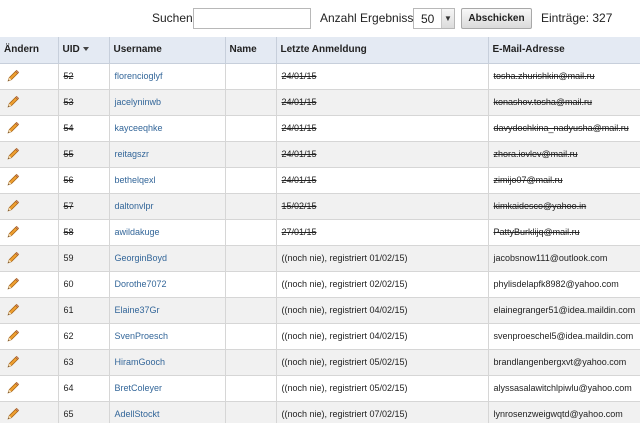 The width and height of the screenshot is (640, 423). Describe the element at coordinates (577, 18) in the screenshot. I see `entries-count: Einträge: 327` at that location.